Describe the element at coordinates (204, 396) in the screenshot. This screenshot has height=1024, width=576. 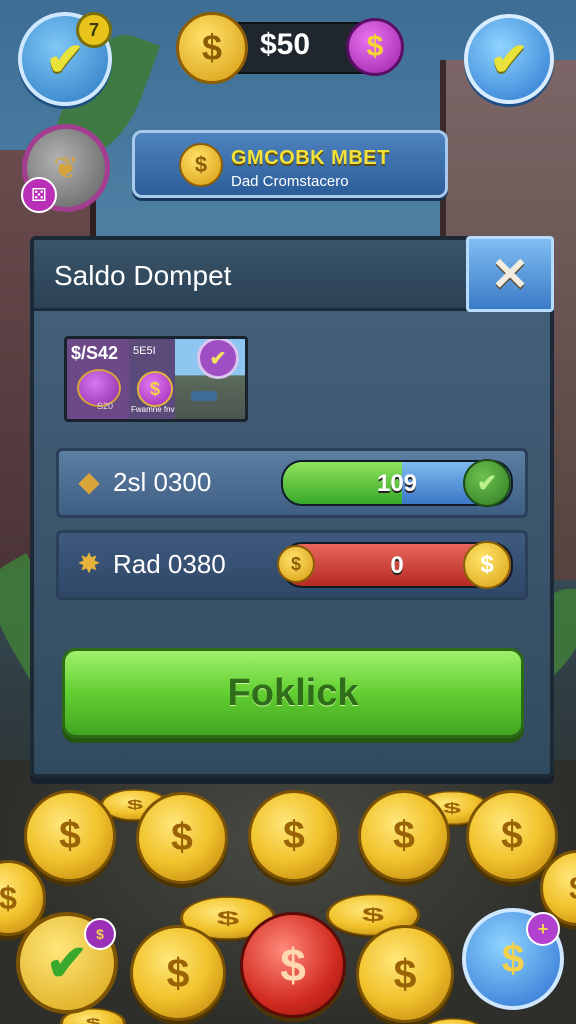
I see `car-icon` at that location.